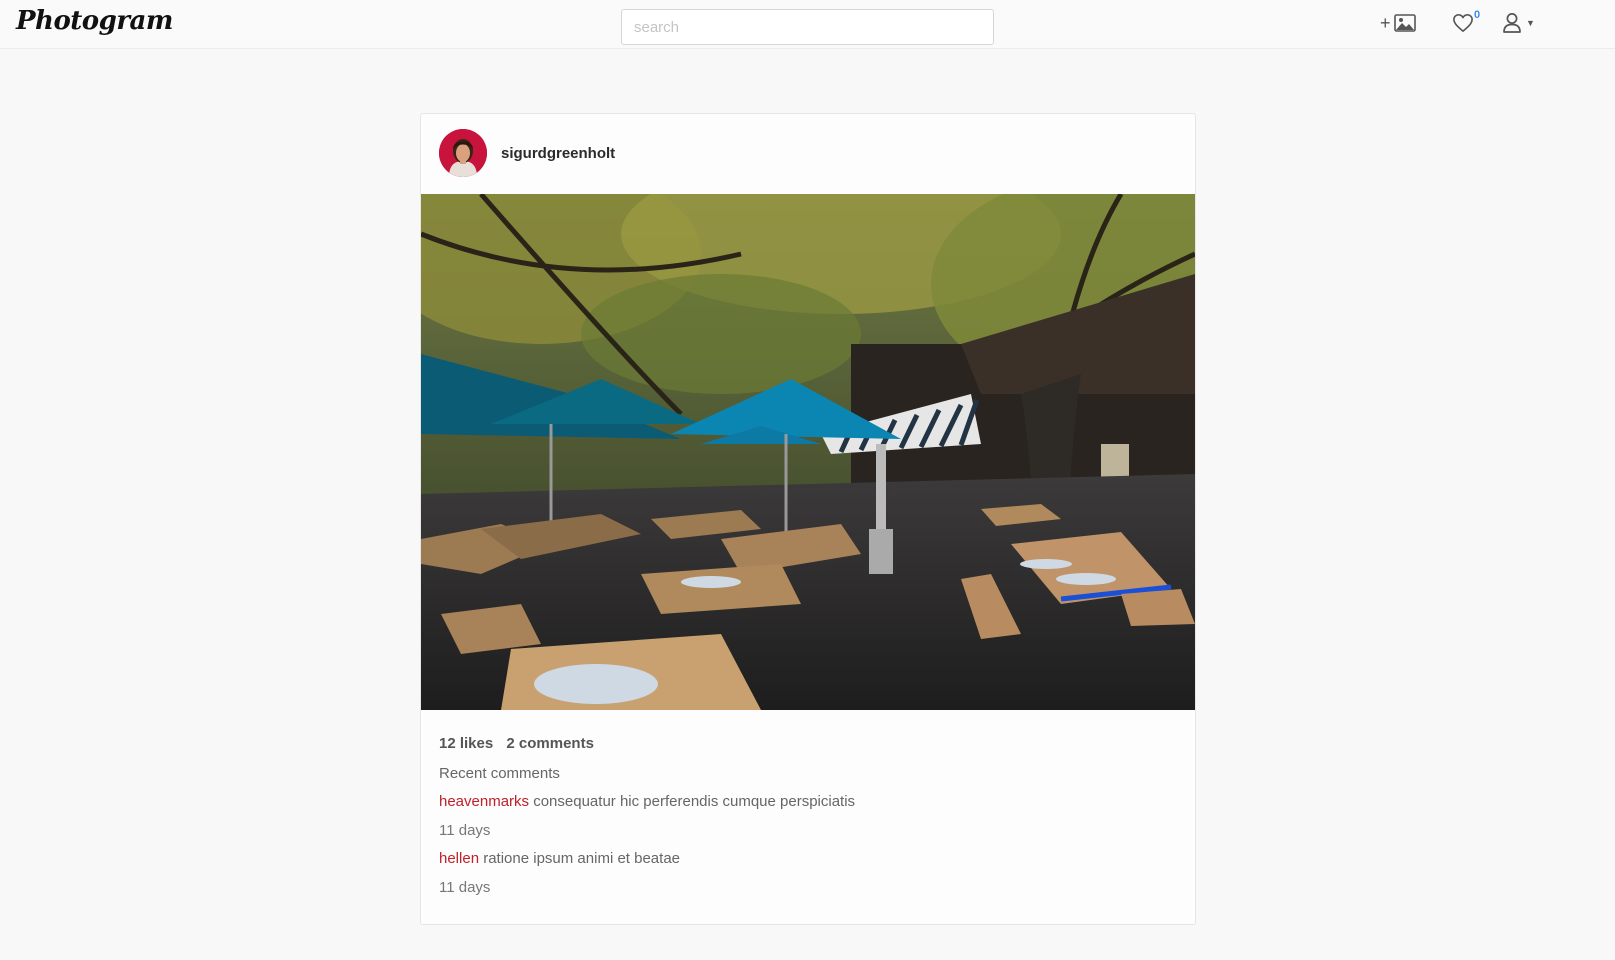 Image resolution: width=1615 pixels, height=960 pixels. I want to click on add-image-icon, so click(1404, 23).